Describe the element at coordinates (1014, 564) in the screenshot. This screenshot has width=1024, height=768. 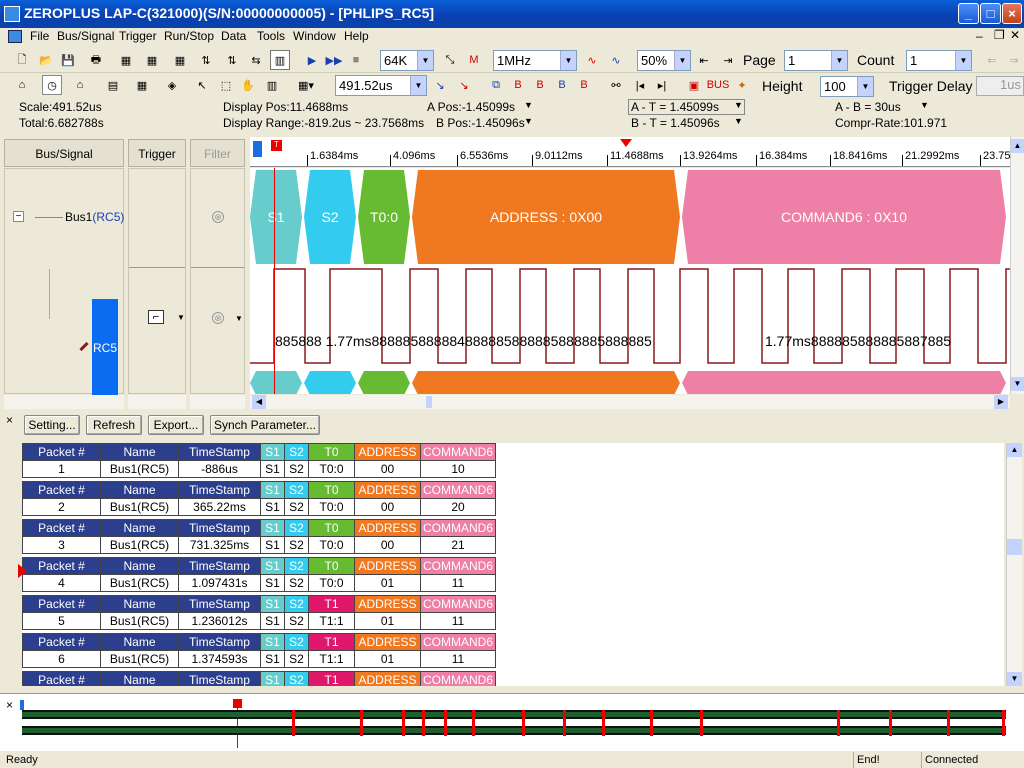
I see `packet-vscrollbar: ▲ ▼` at that location.